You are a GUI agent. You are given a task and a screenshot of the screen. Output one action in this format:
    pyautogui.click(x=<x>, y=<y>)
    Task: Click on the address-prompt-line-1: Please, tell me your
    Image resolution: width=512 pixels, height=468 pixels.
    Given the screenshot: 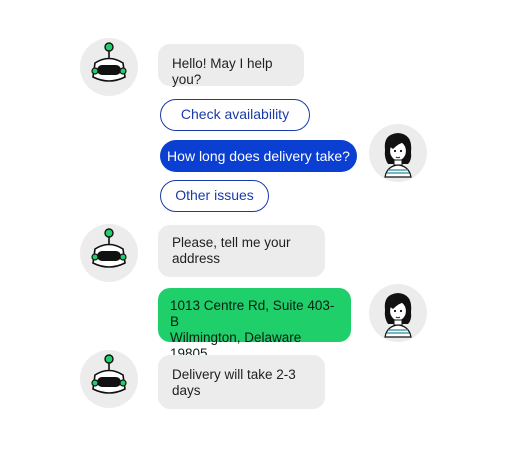 What is the action you would take?
    pyautogui.click(x=231, y=242)
    